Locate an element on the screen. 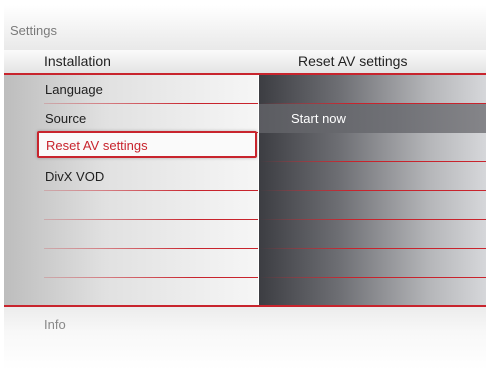 This screenshot has height=370, width=486. column-header: Installation Reset AV settings is located at coordinates (245, 62).